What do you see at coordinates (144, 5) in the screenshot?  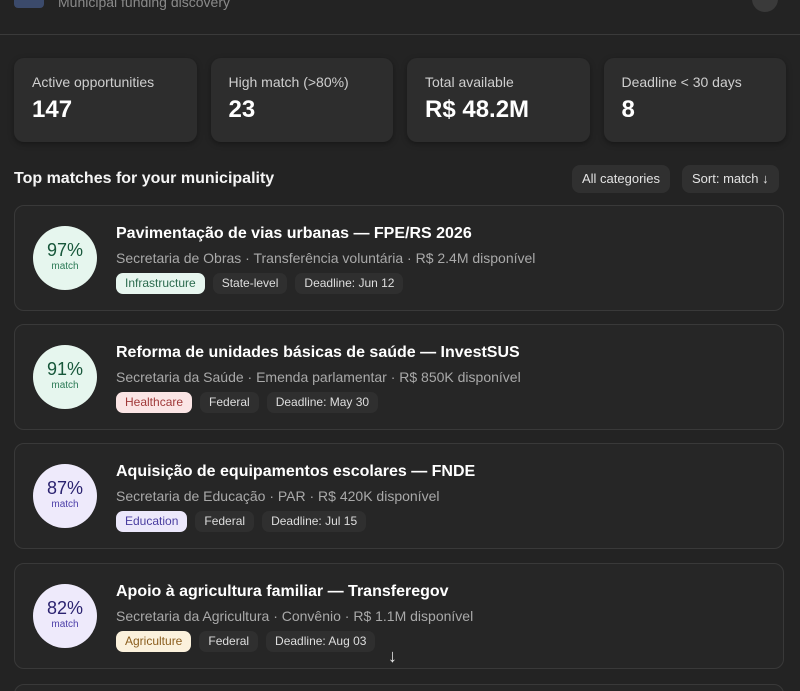 I see `app-subtitle: Municipal funding discovery` at bounding box center [144, 5].